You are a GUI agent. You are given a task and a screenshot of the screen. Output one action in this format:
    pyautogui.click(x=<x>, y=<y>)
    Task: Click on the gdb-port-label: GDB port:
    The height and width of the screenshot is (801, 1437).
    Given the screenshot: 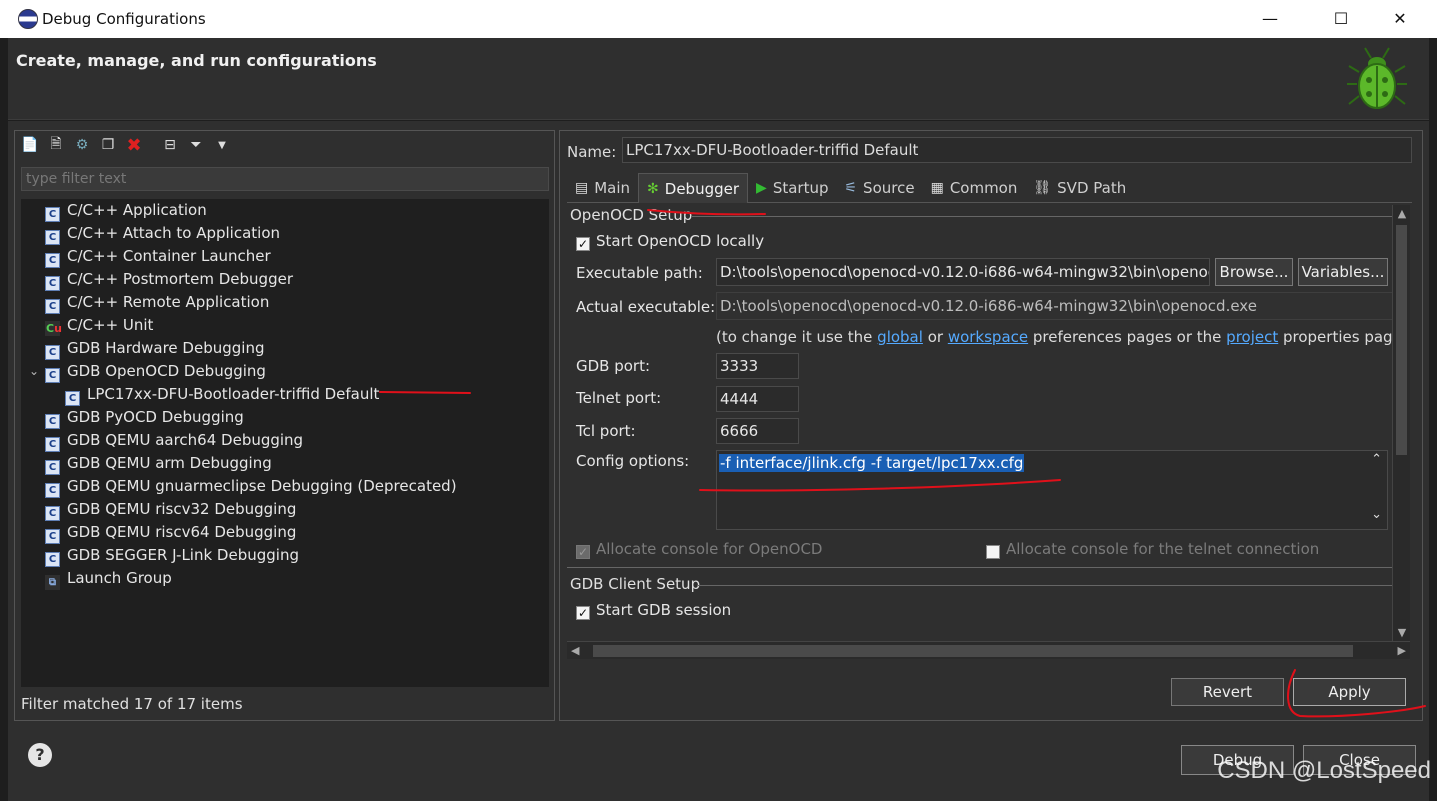 What is the action you would take?
    pyautogui.click(x=613, y=366)
    